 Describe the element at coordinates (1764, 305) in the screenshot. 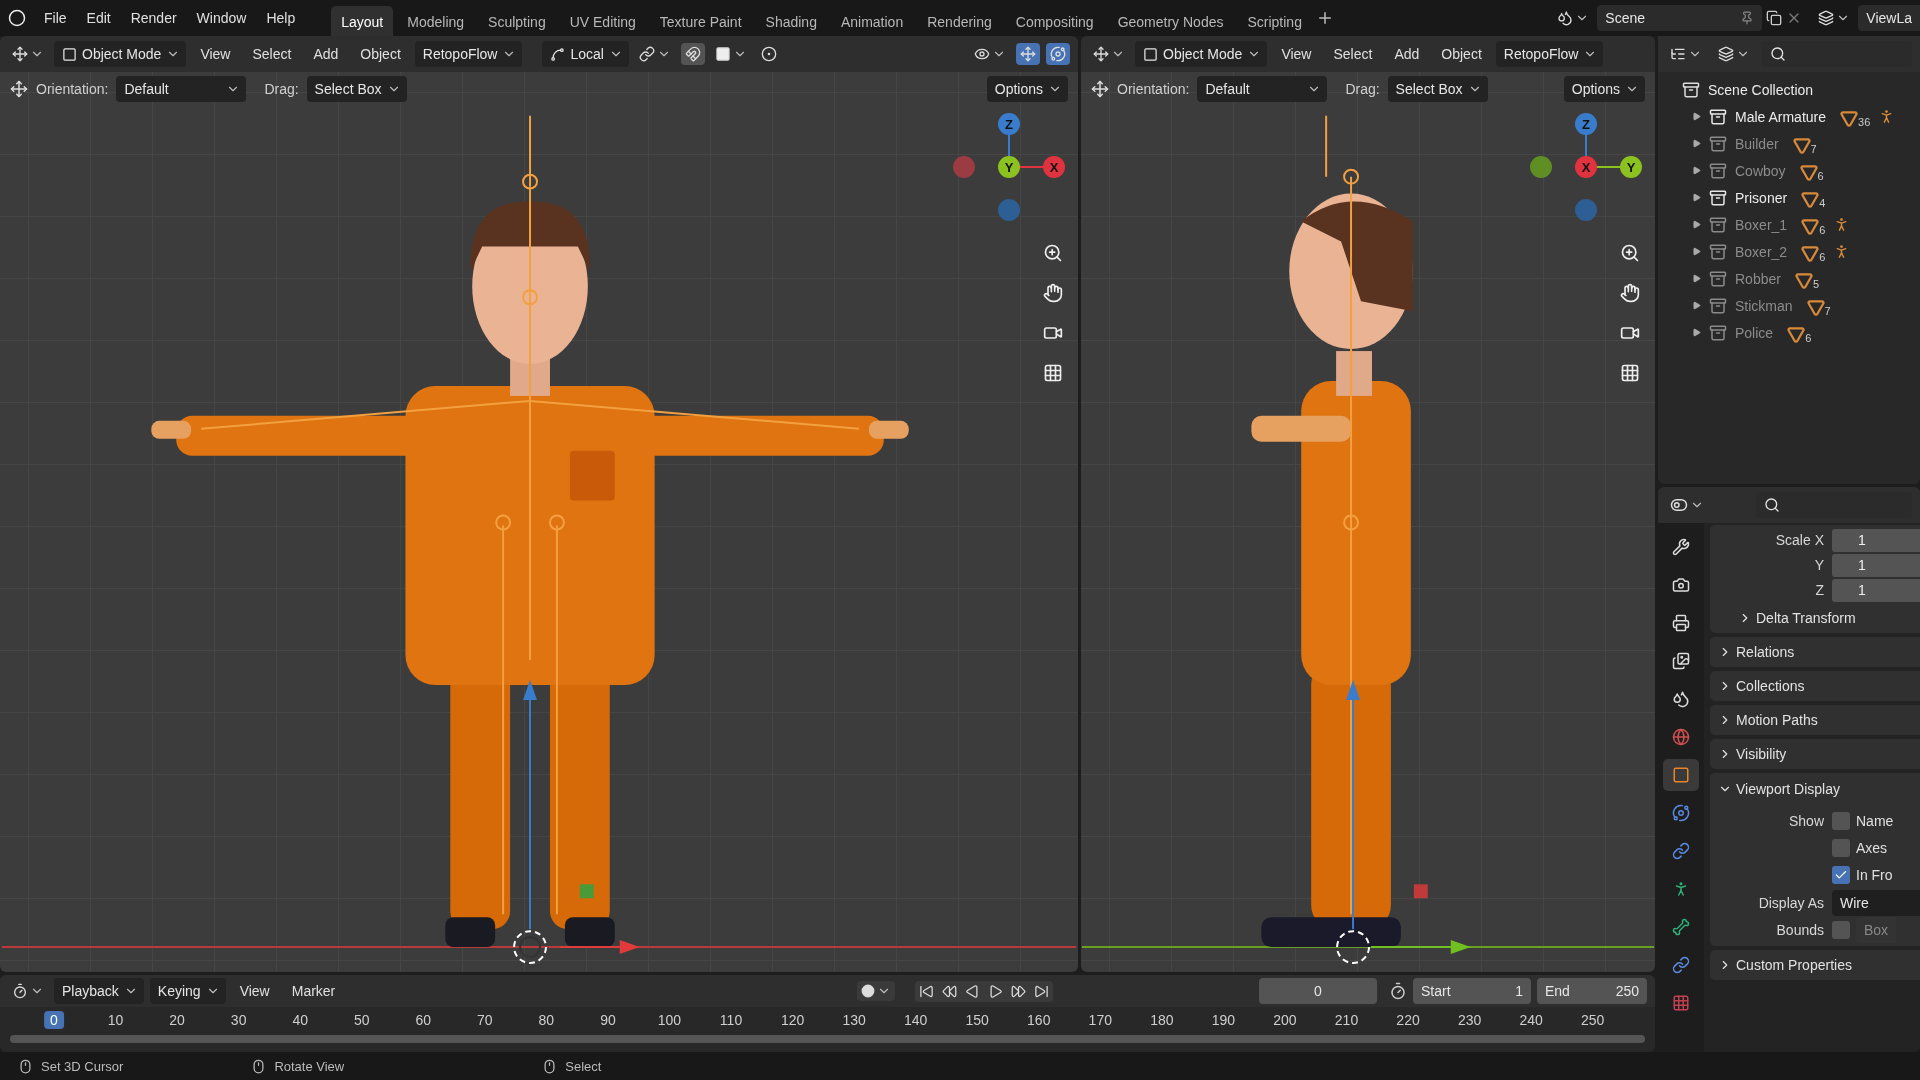

I see `collection-name: Stickman` at that location.